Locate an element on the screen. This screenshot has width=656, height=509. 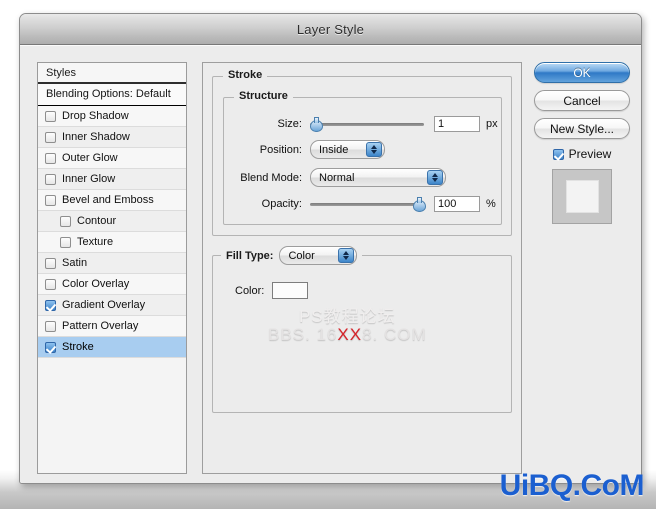
watermark-line2-post: 8. COM is located at coordinates (394, 334).